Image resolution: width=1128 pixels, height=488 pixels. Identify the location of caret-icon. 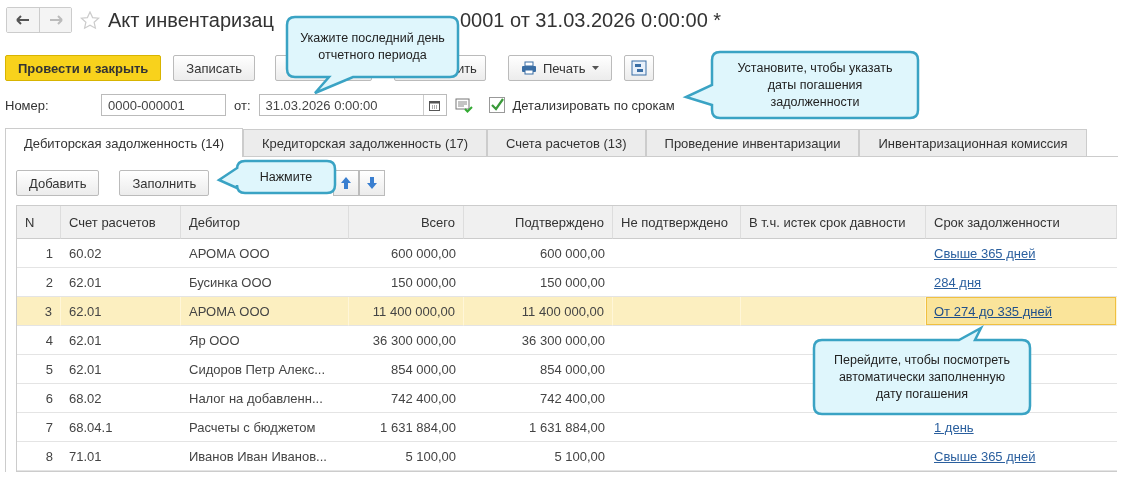
(595, 68).